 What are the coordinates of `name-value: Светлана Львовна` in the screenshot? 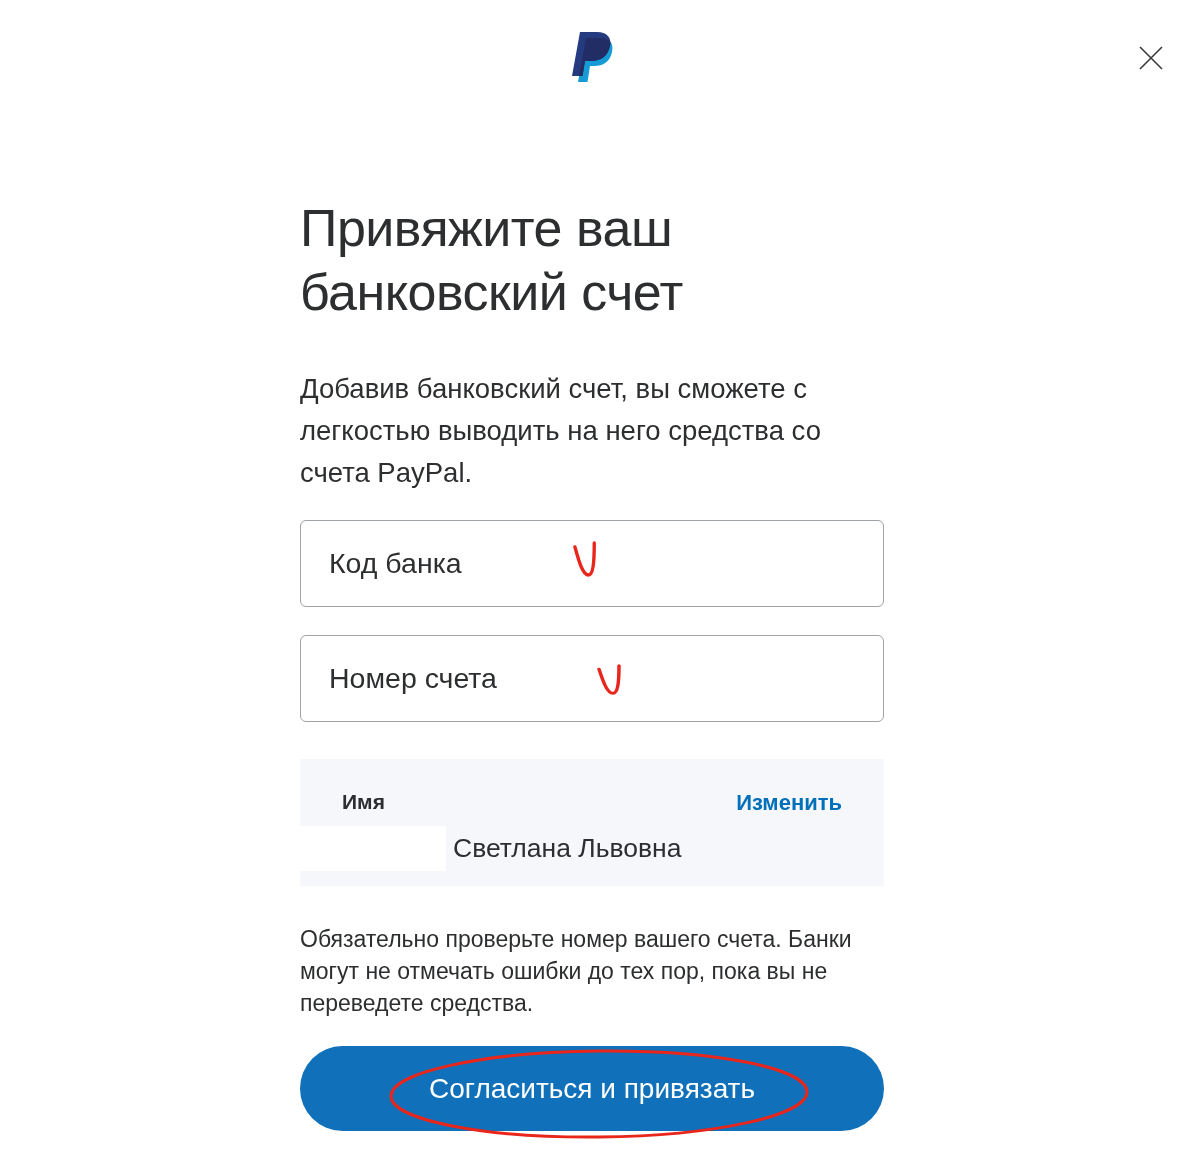 It's located at (567, 848).